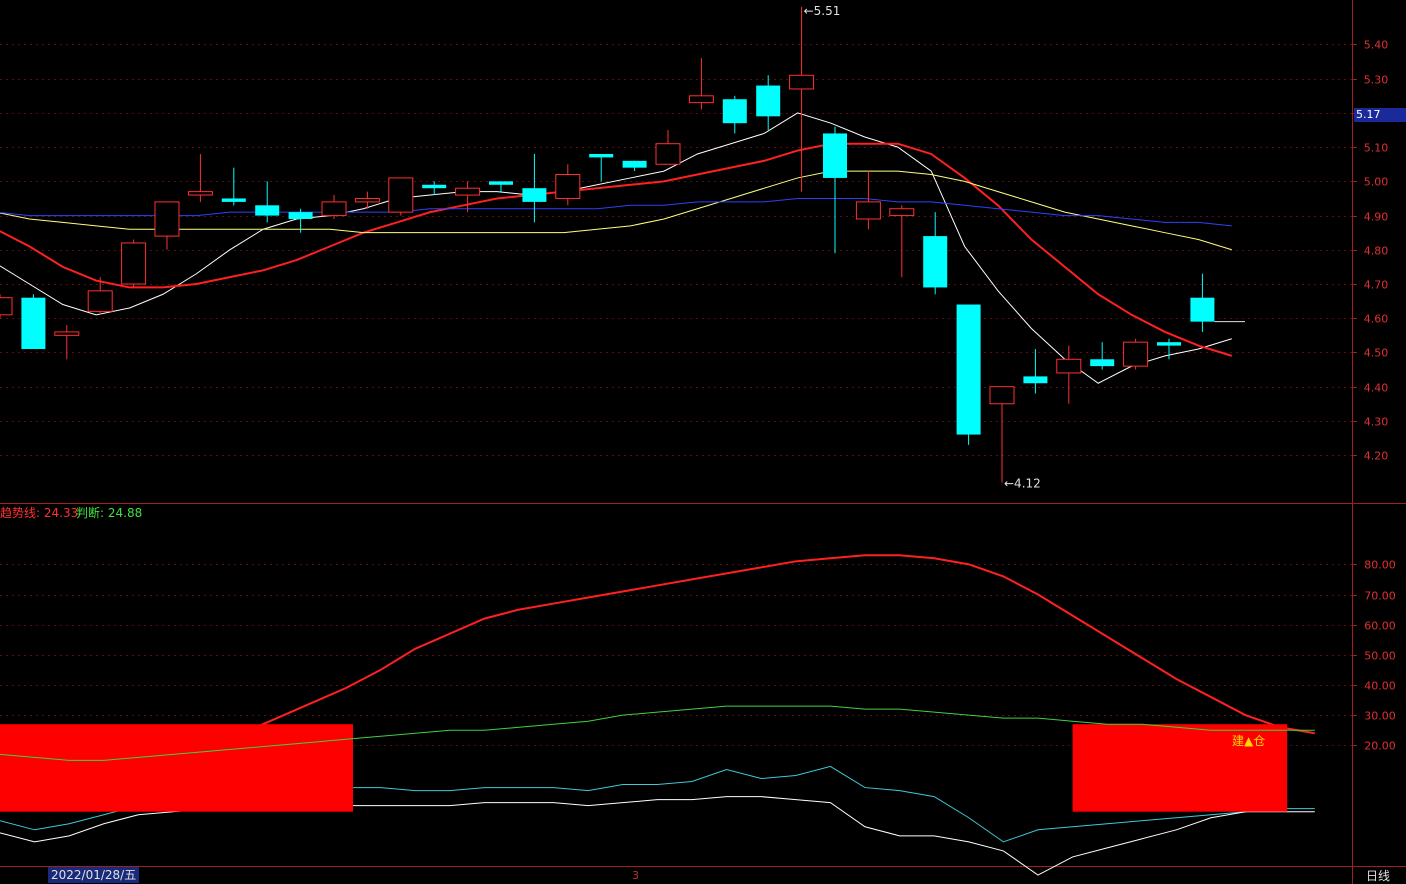  What do you see at coordinates (1376, 319) in the screenshot?
I see `price-tick-label: 4.60` at bounding box center [1376, 319].